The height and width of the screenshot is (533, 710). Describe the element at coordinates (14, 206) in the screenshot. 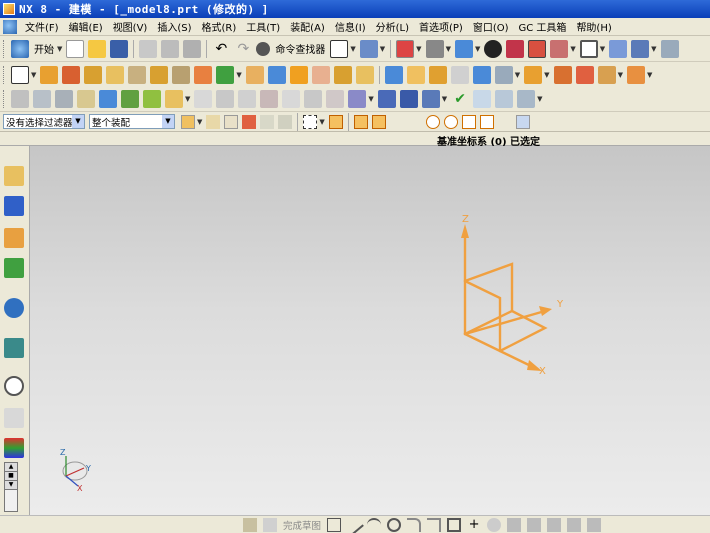

I see `constraint-navigator-icon` at that location.